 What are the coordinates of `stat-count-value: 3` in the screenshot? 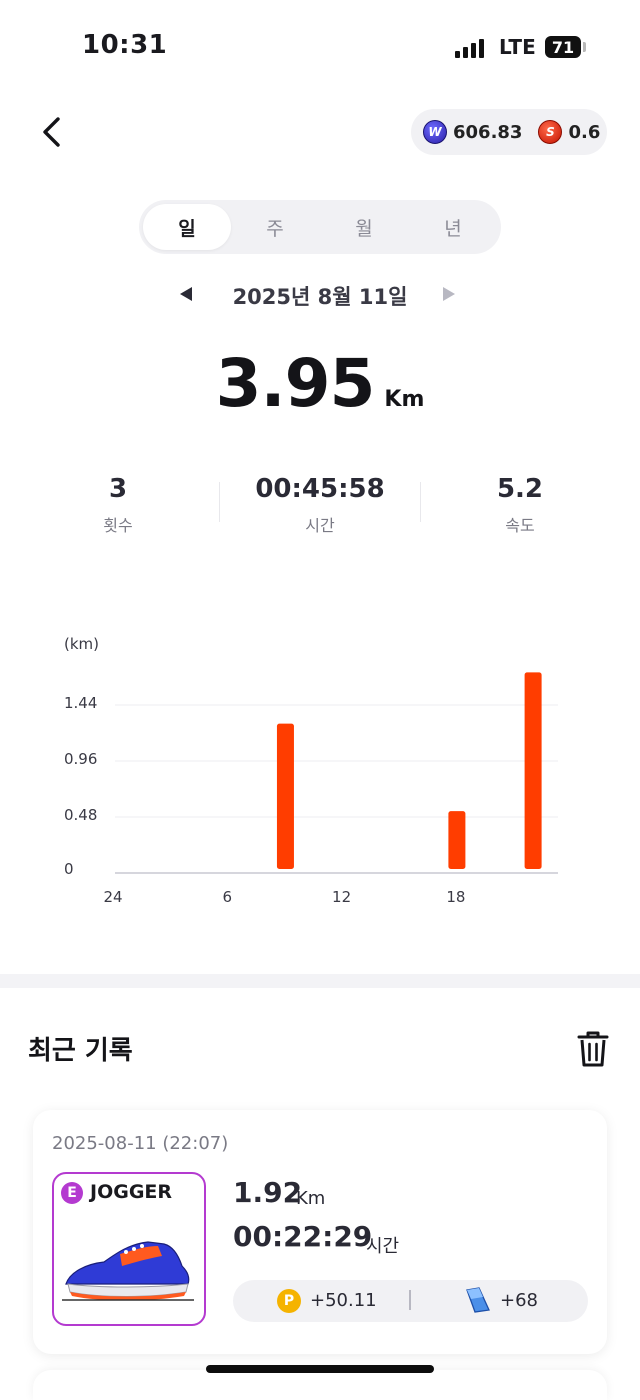 It's located at (118, 489).